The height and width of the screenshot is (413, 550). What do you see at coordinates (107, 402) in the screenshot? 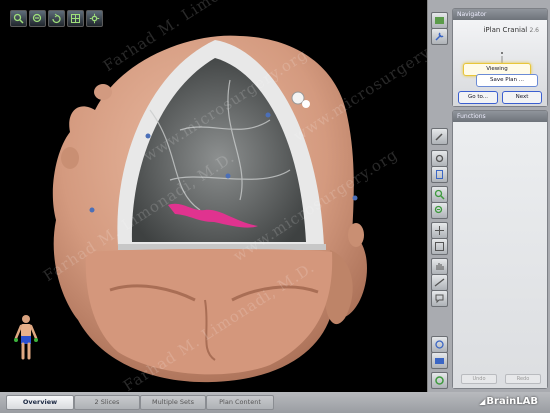
I see `tab-2-slices: 2 Slices` at bounding box center [107, 402].